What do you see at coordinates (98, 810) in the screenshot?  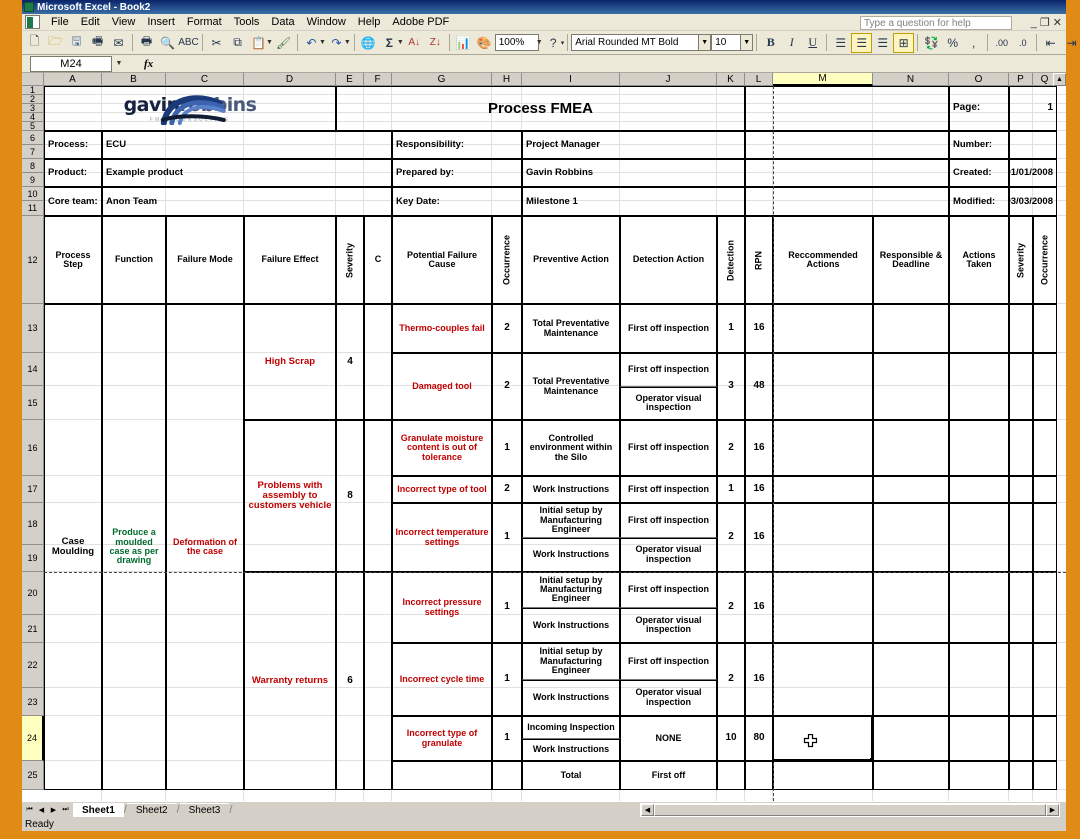 I see `sheet-tab-sheet1: Sheet1` at bounding box center [98, 810].